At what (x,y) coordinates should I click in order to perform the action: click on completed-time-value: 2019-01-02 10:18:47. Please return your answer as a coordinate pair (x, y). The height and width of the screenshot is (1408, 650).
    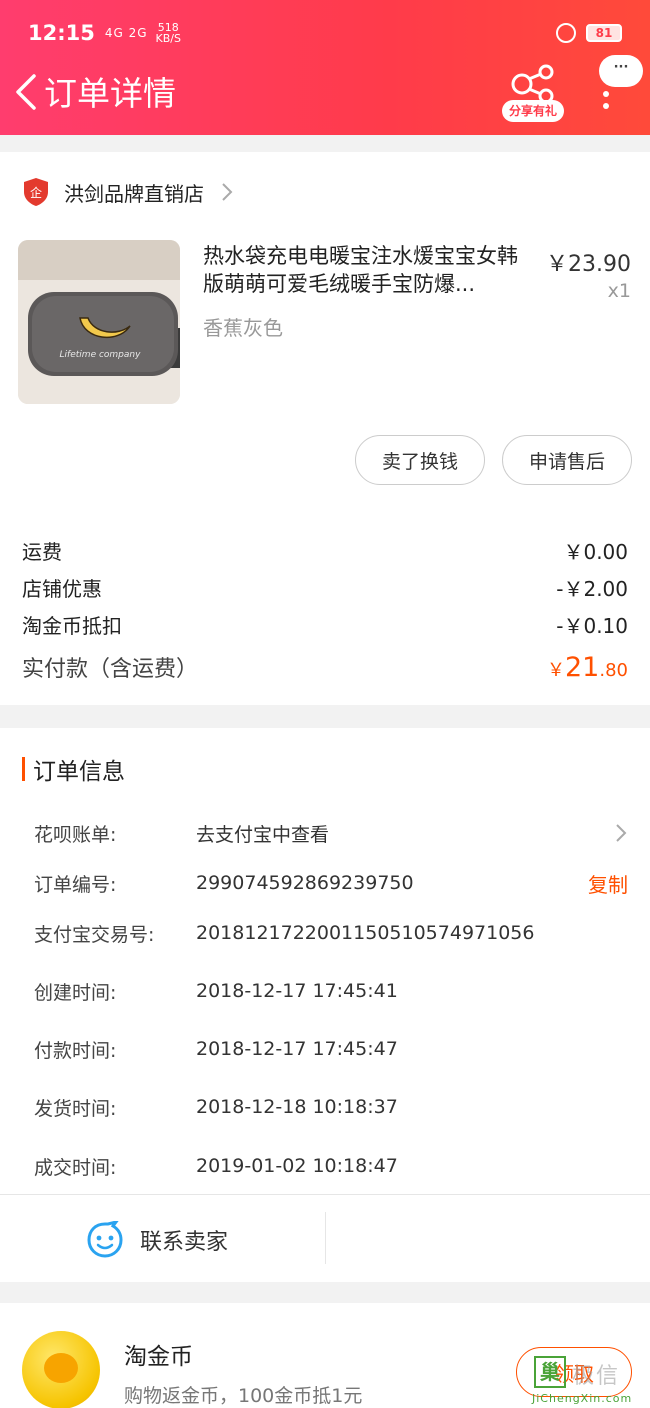
    Looking at the image, I should click on (297, 1166).